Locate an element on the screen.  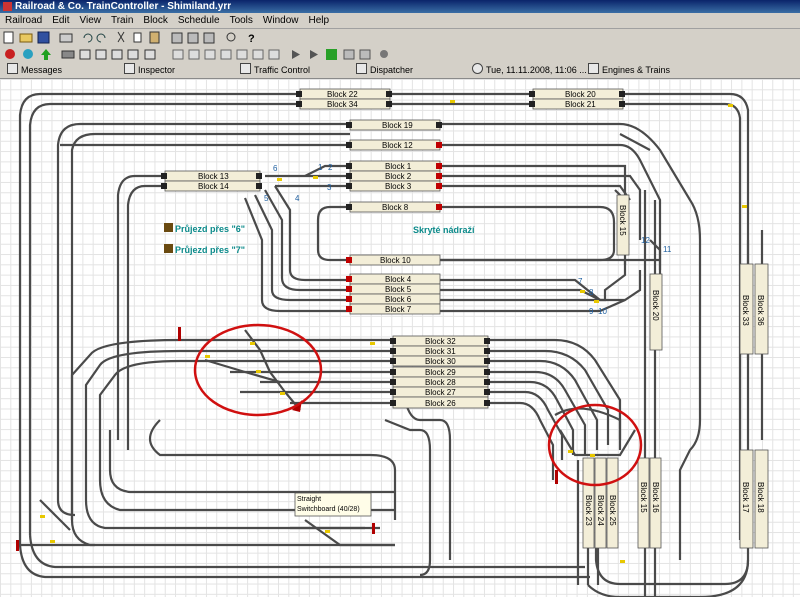
menu-tools: Tools is located at coordinates (241, 20).